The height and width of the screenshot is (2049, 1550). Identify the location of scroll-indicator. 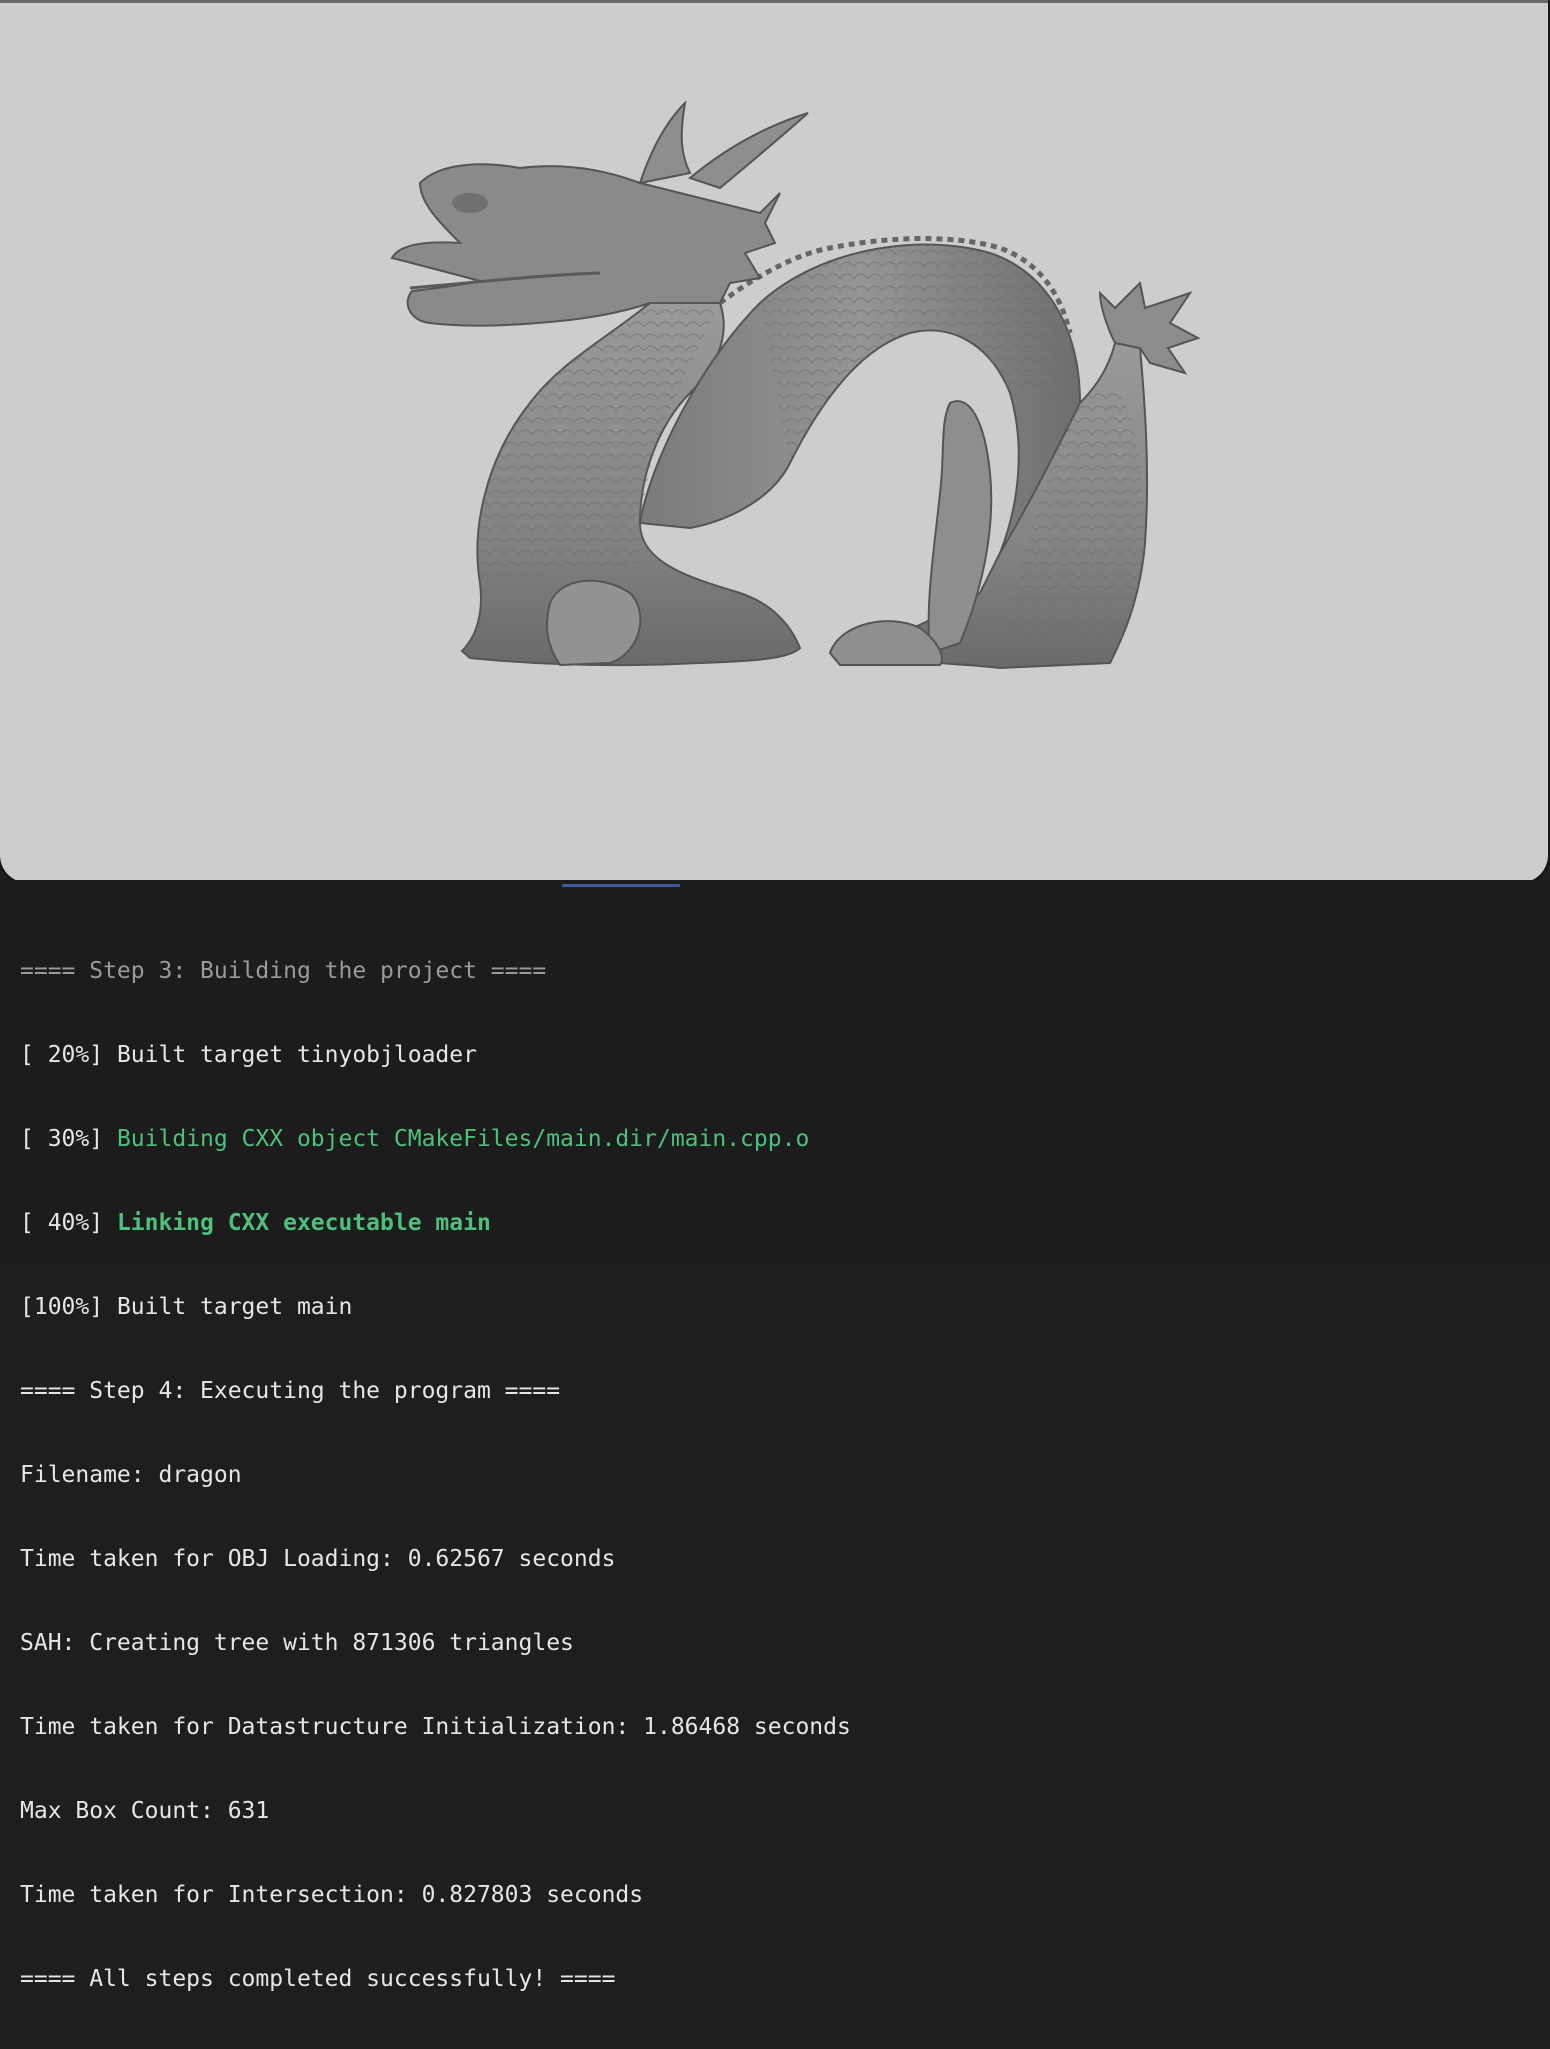
(621, 885).